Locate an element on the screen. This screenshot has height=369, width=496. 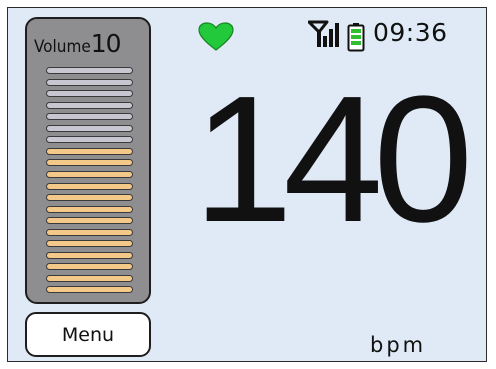
clock-time: 09:36 is located at coordinates (410, 32).